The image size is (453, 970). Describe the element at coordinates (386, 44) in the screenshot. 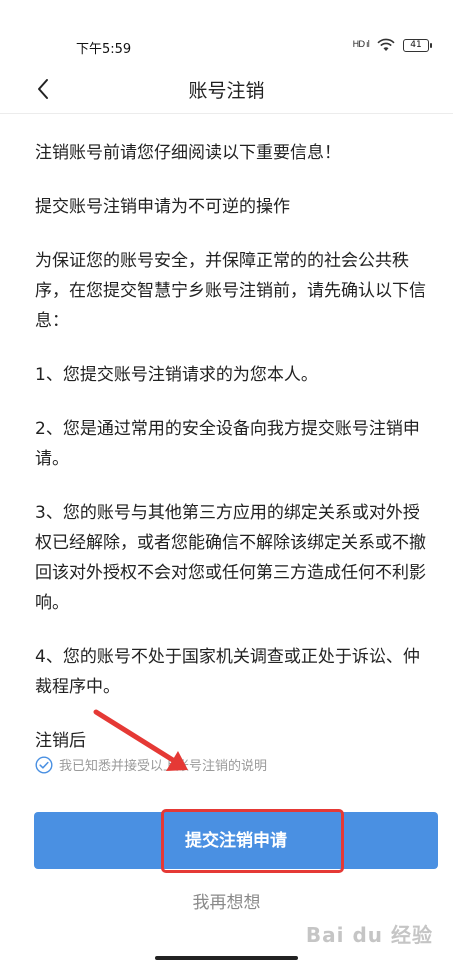

I see `wifi-icon` at that location.